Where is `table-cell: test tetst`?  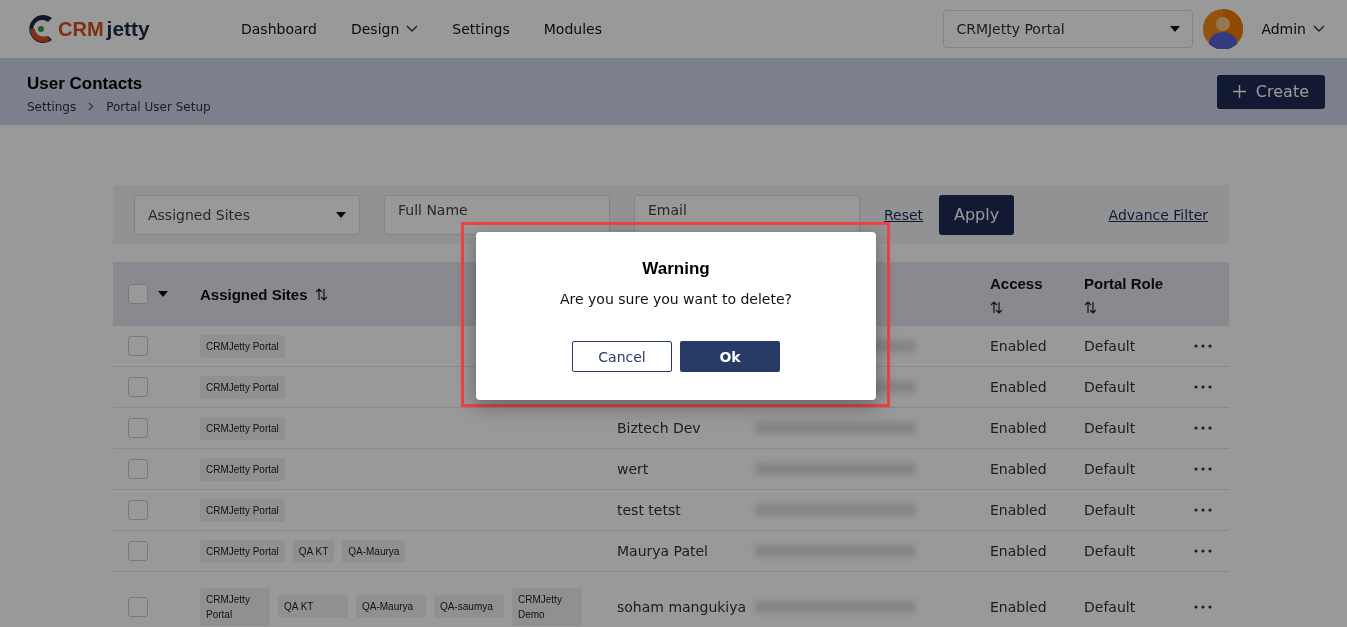
table-cell: test tetst is located at coordinates (649, 510).